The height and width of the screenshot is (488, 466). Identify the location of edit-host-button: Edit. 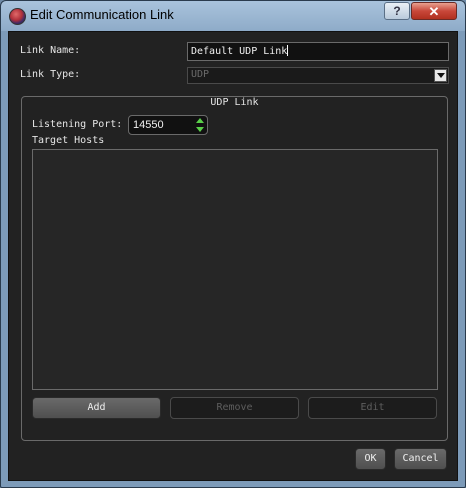
(372, 408).